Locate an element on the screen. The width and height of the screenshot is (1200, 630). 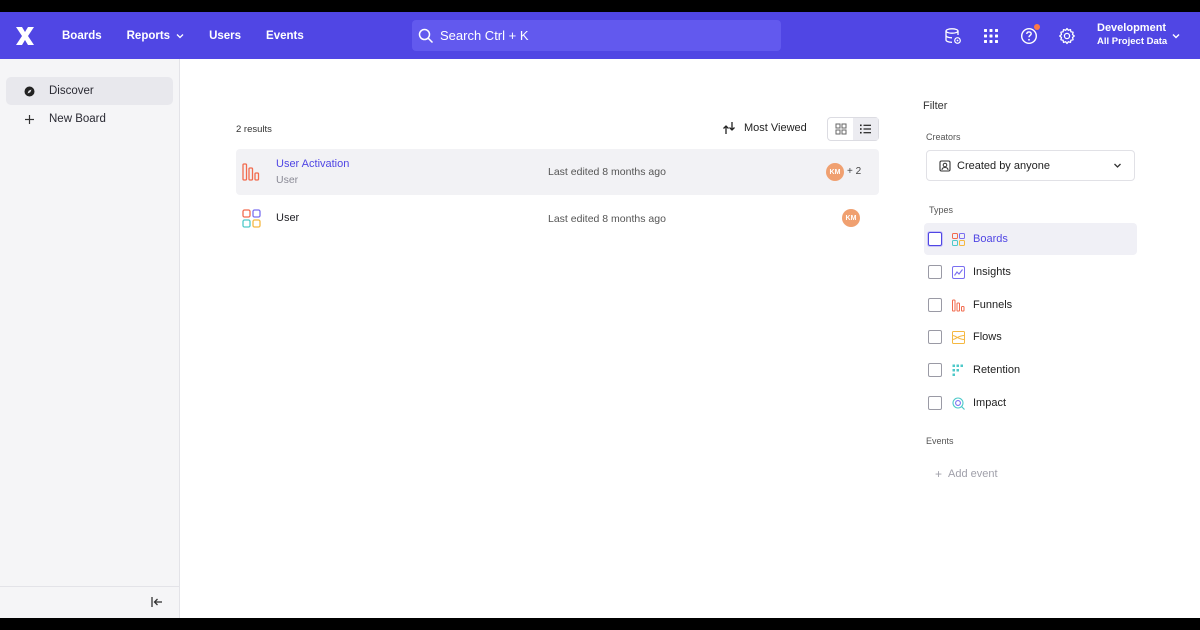
user-badge-icon is located at coordinates (945, 165).